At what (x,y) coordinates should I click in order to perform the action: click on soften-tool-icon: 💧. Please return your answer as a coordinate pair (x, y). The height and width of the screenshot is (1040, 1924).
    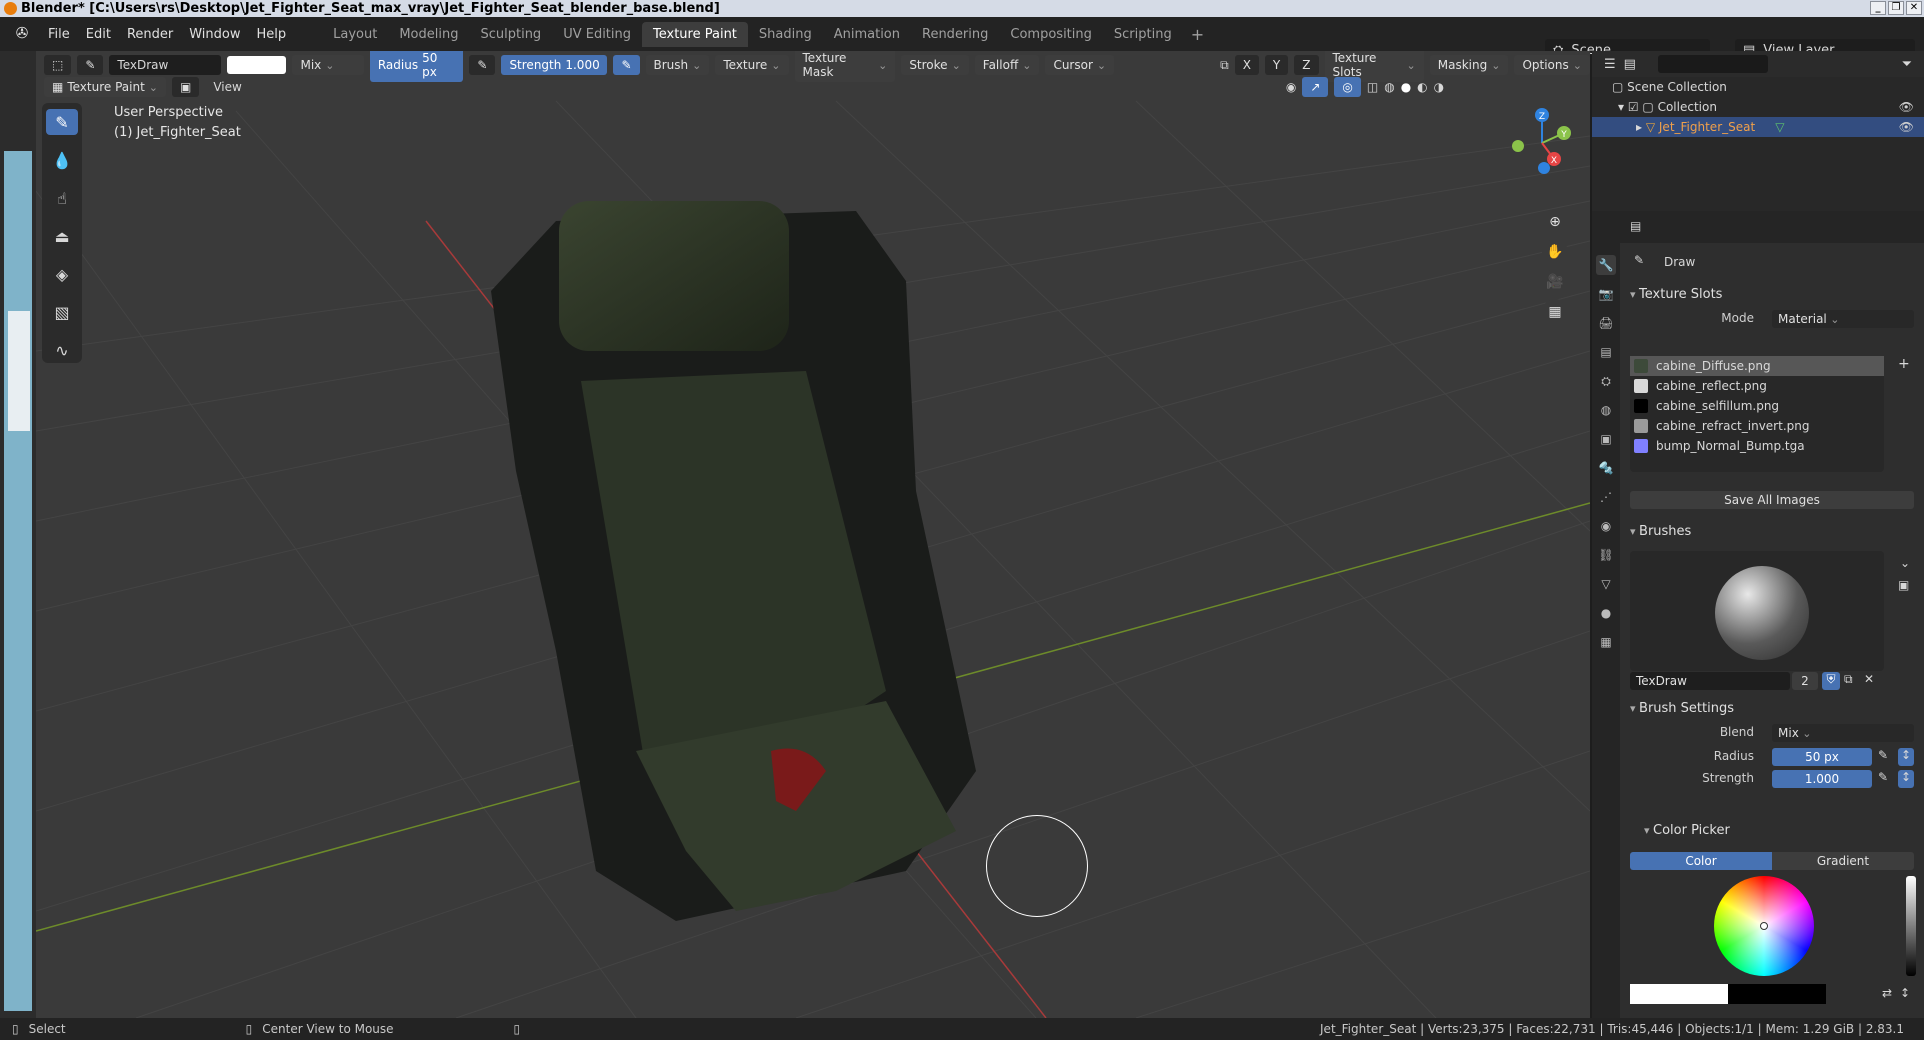
    Looking at the image, I should click on (62, 160).